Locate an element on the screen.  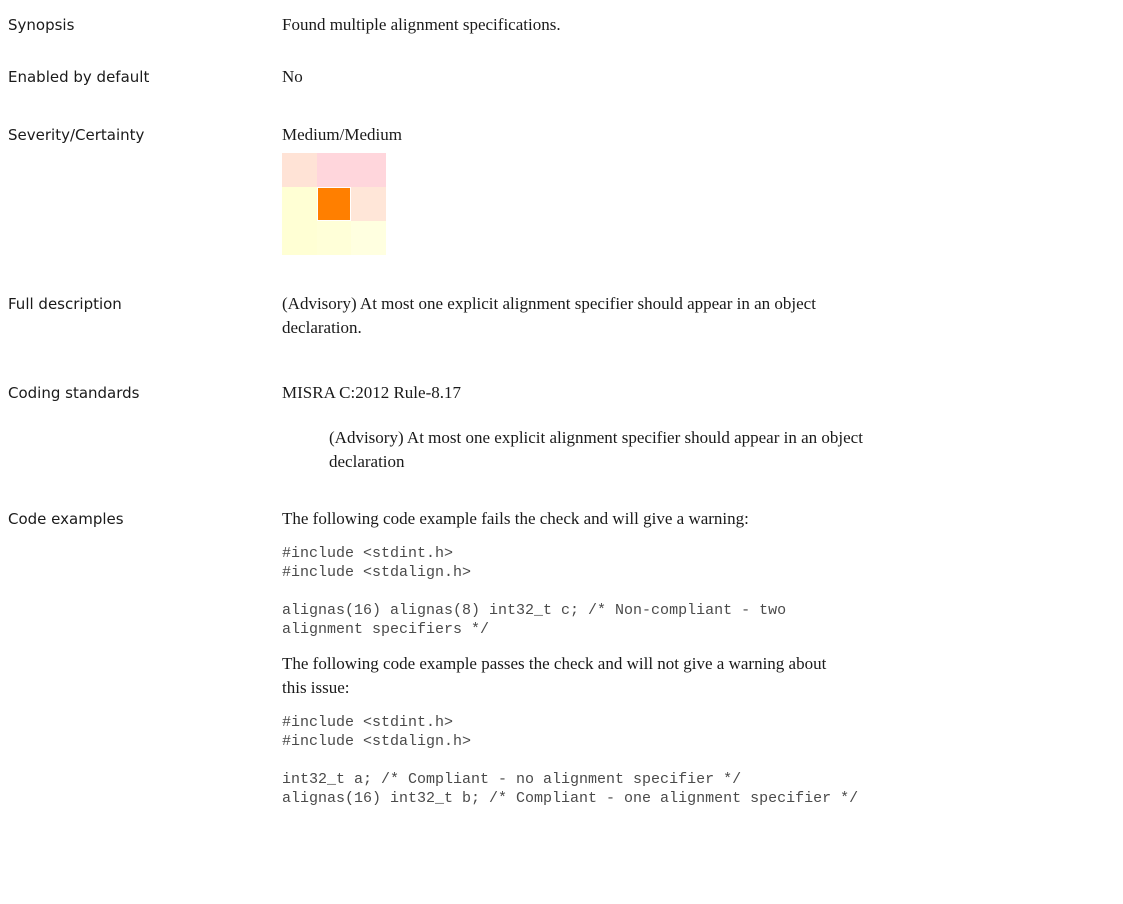
severity-certainty-matrix is located at coordinates (334, 204).